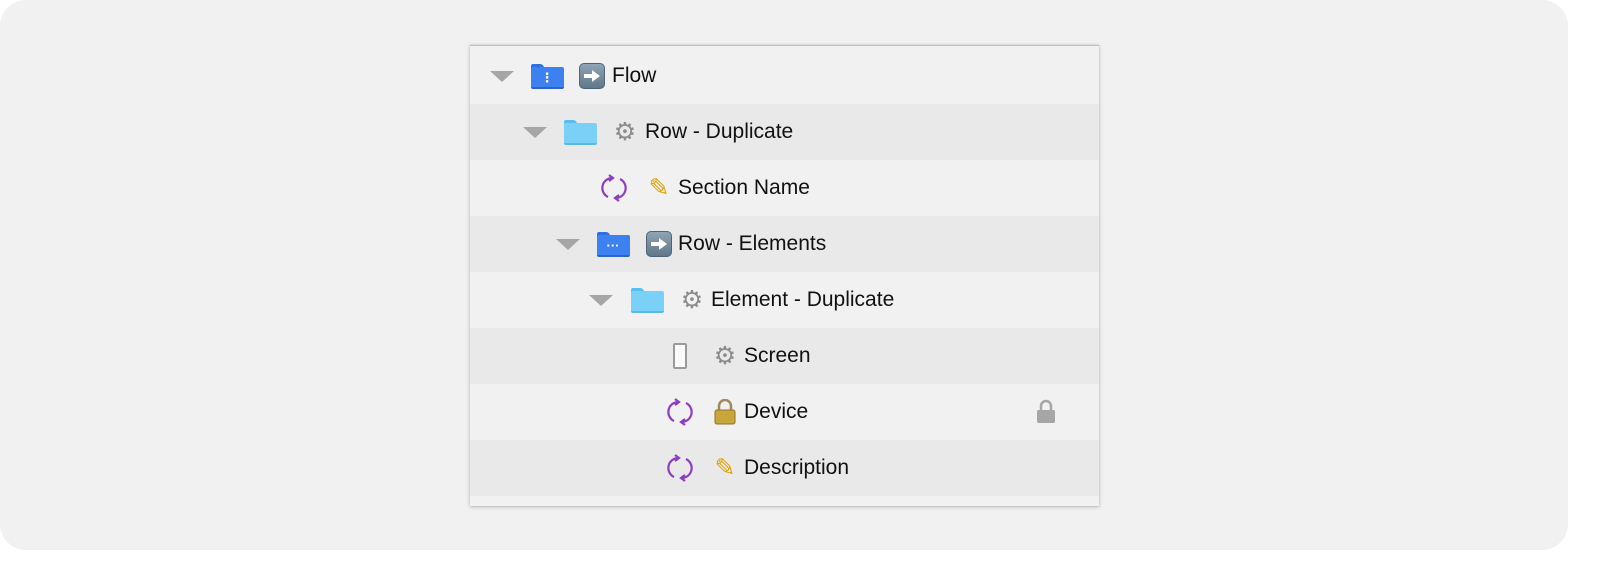  I want to click on tree-row-element-duplicate: ⚙ Element - Duplicate, so click(784, 300).